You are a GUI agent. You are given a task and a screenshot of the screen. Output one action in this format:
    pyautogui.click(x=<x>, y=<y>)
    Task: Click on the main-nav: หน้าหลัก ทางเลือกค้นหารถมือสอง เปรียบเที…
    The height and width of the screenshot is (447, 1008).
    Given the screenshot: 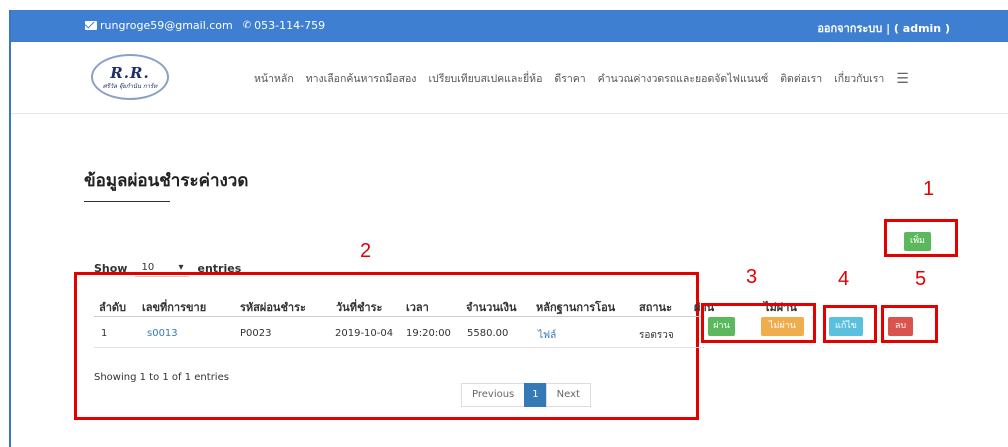 What is the action you would take?
    pyautogui.click(x=581, y=78)
    